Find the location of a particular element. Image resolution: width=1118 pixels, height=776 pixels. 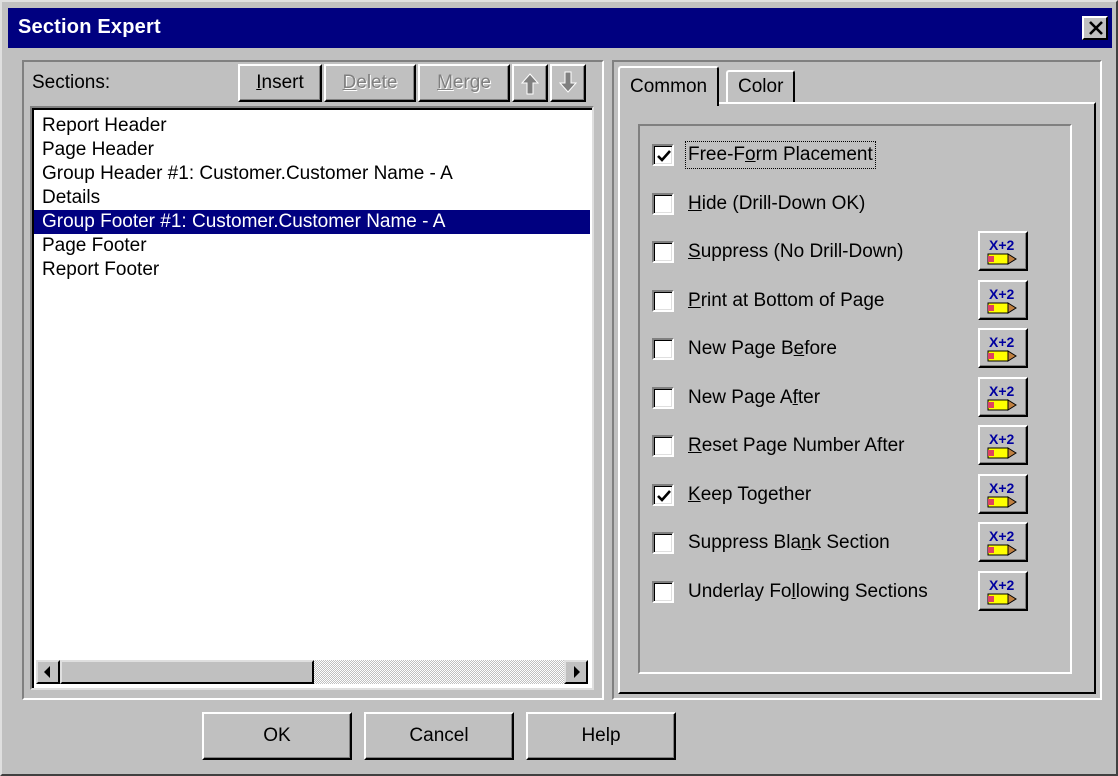

merge-label: erge is located at coordinates (471, 82).